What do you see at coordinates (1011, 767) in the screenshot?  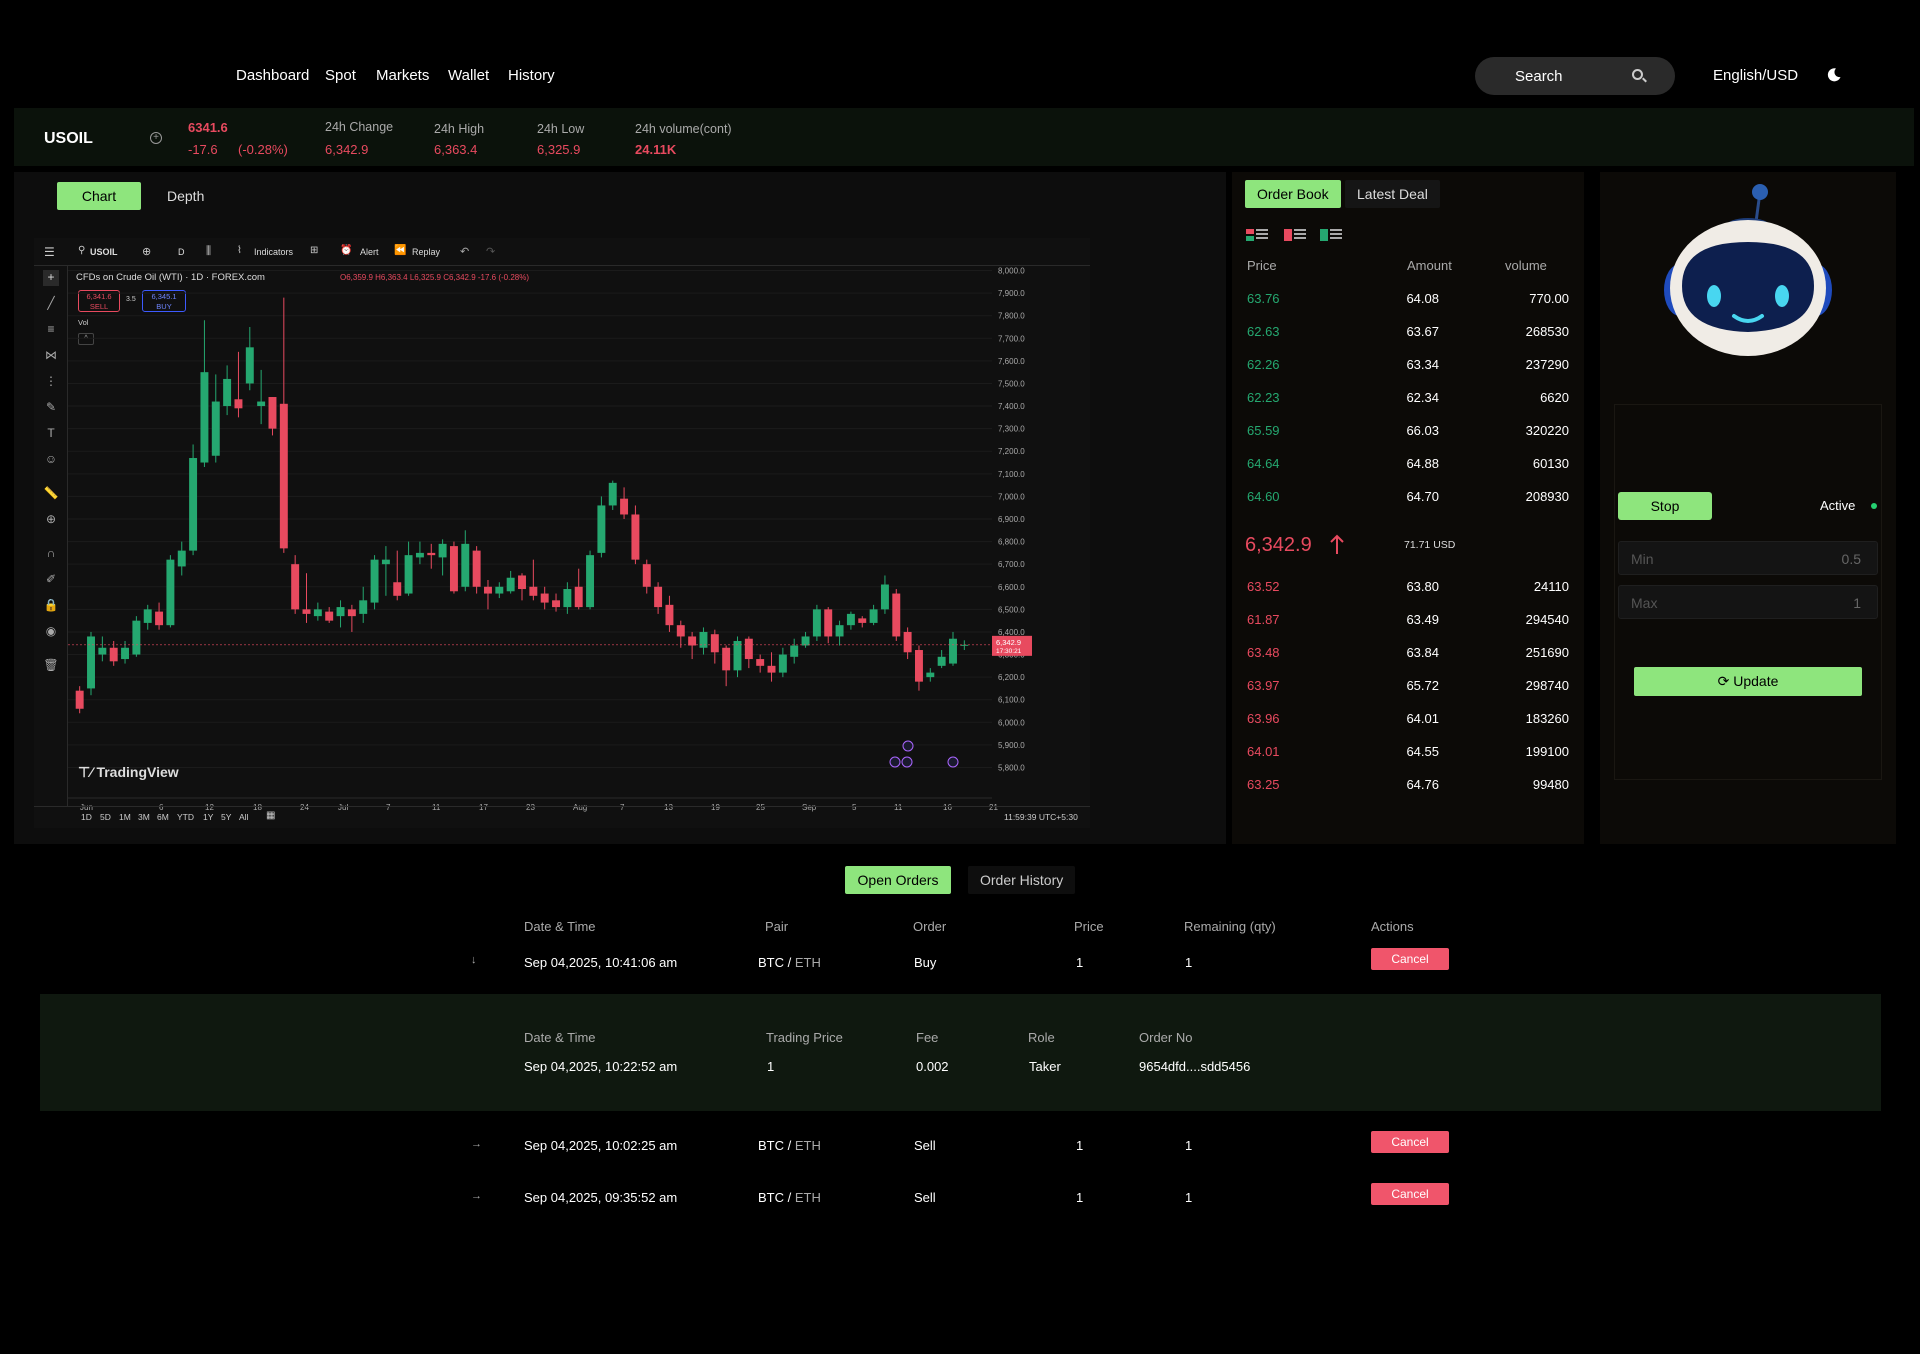 I see `y-tick-label: 5,800.0` at bounding box center [1011, 767].